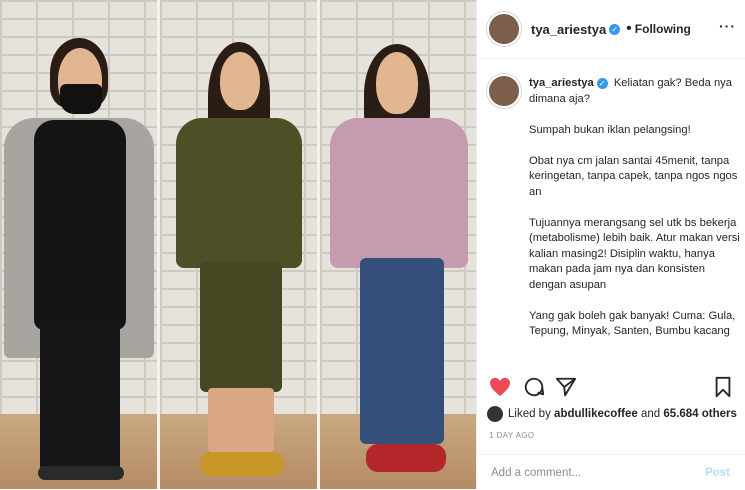 This screenshot has width=745, height=490. What do you see at coordinates (504, 91) in the screenshot?
I see `caption-avatar` at bounding box center [504, 91].